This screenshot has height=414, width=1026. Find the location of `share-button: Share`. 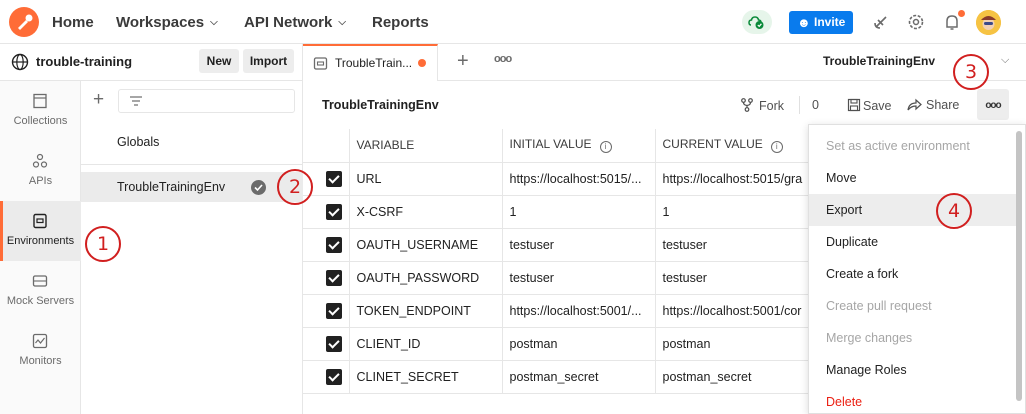

share-button: Share is located at coordinates (933, 105).